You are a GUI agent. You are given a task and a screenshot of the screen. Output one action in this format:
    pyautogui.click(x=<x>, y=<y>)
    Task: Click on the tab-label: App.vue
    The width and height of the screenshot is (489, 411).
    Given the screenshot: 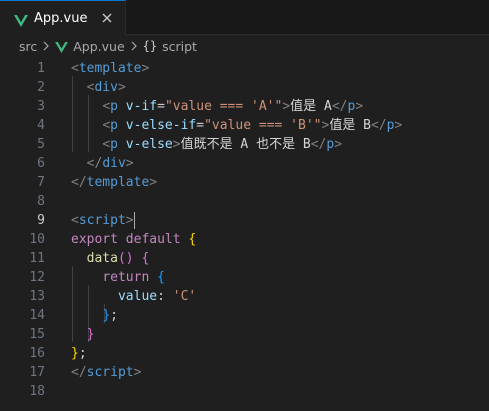 What is the action you would take?
    pyautogui.click(x=61, y=18)
    